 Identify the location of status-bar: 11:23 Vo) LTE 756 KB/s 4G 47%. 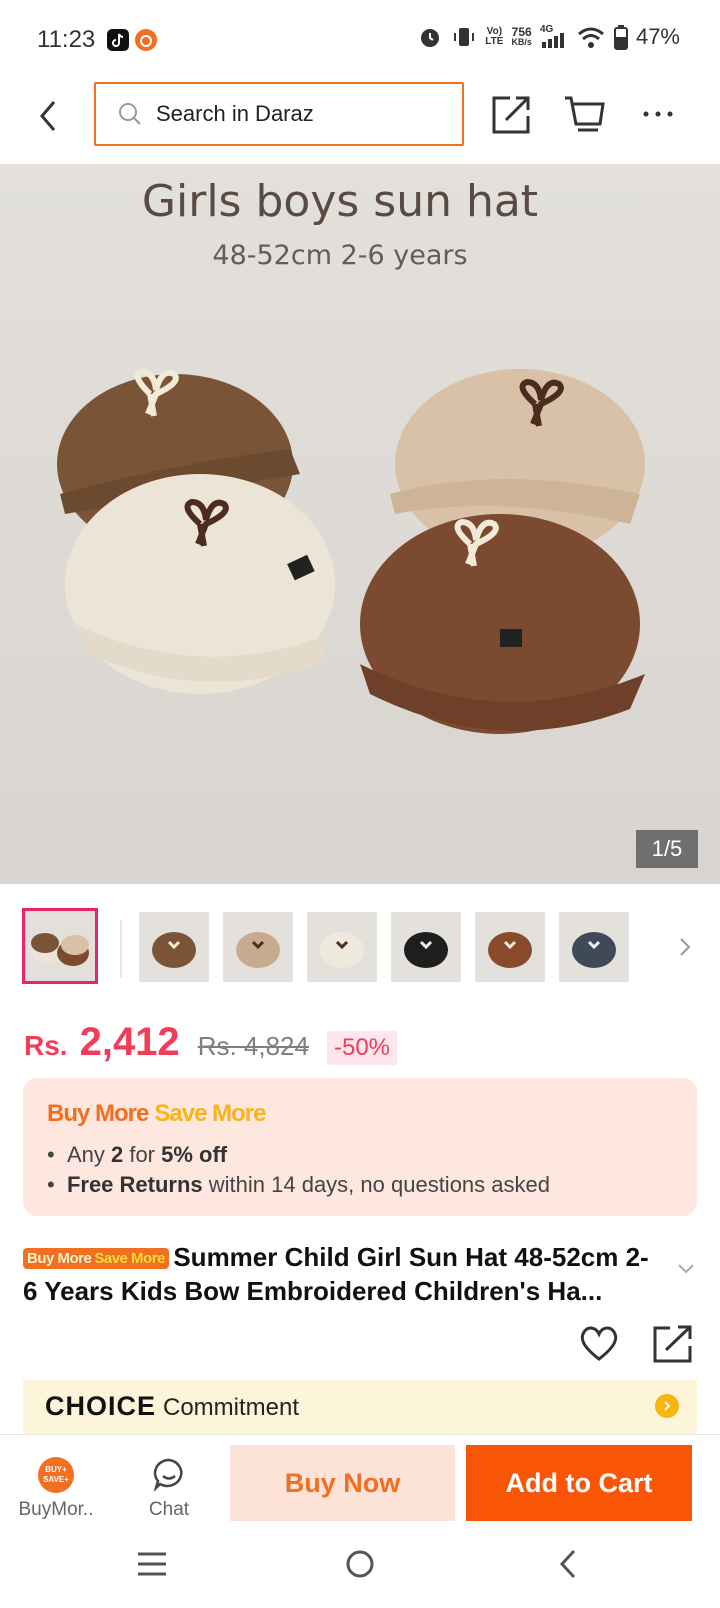
(360, 40).